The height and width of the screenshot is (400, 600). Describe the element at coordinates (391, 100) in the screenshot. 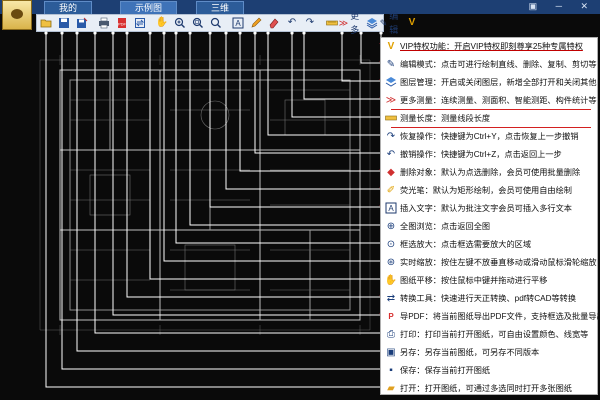

I see `more-measure-icon: ≫` at that location.